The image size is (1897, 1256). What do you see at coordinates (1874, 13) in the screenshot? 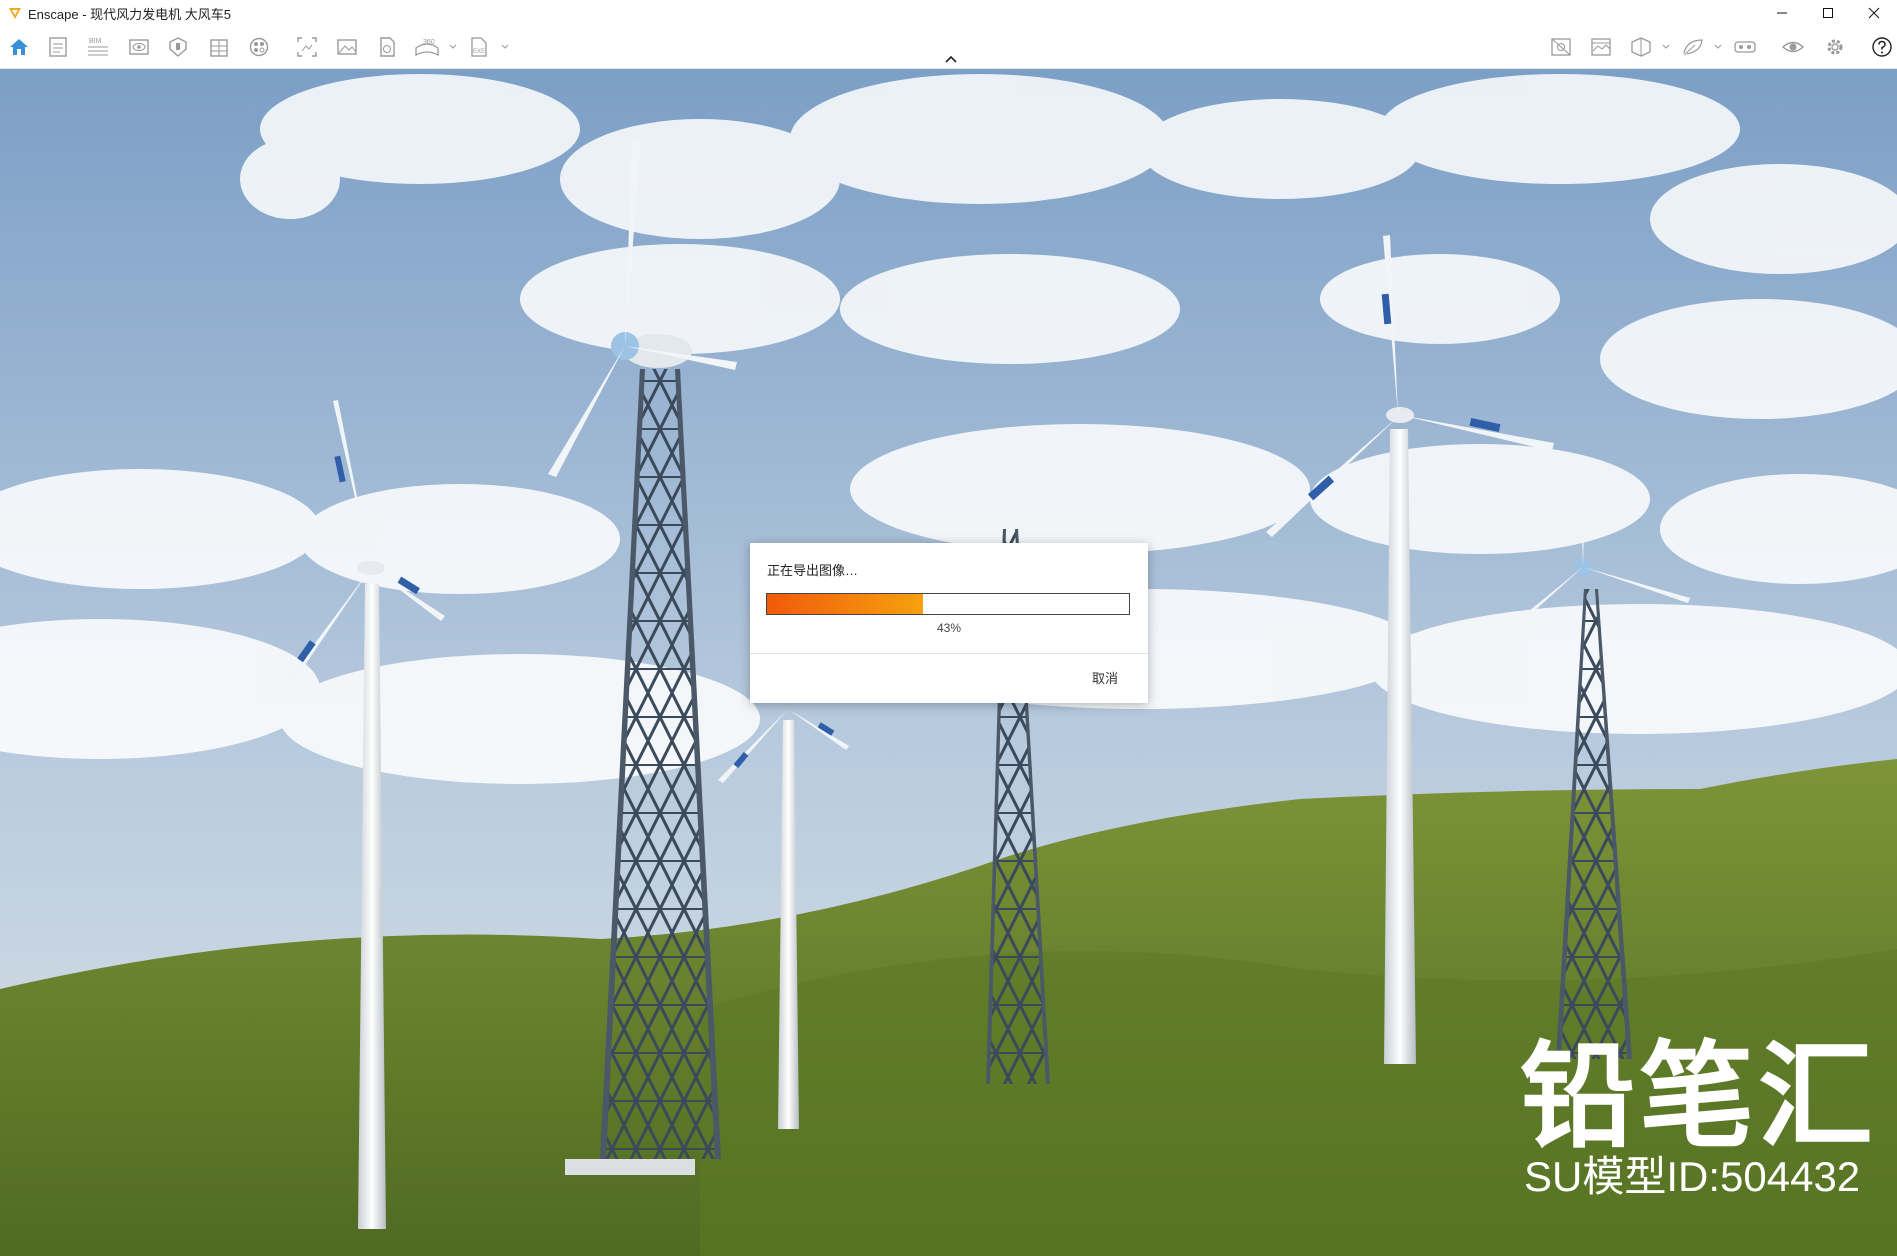
I see `close-icon` at bounding box center [1874, 13].